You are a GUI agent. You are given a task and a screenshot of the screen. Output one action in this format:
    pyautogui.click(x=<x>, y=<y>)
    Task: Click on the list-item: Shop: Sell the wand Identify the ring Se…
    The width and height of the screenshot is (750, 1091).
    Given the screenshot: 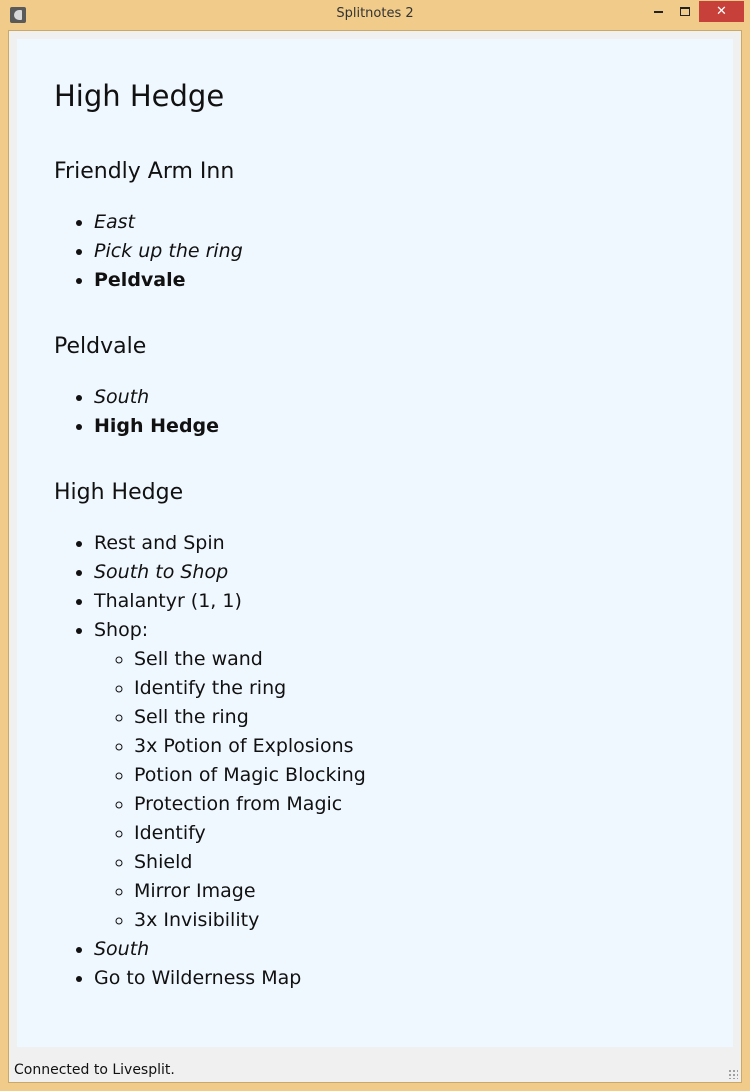 What is the action you would take?
    pyautogui.click(x=230, y=775)
    